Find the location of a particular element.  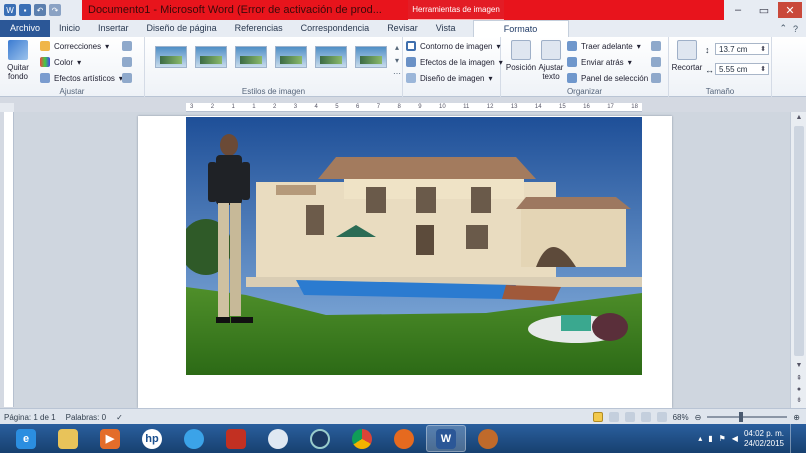

gallery-up-icon: ▴ is located at coordinates (397, 47).